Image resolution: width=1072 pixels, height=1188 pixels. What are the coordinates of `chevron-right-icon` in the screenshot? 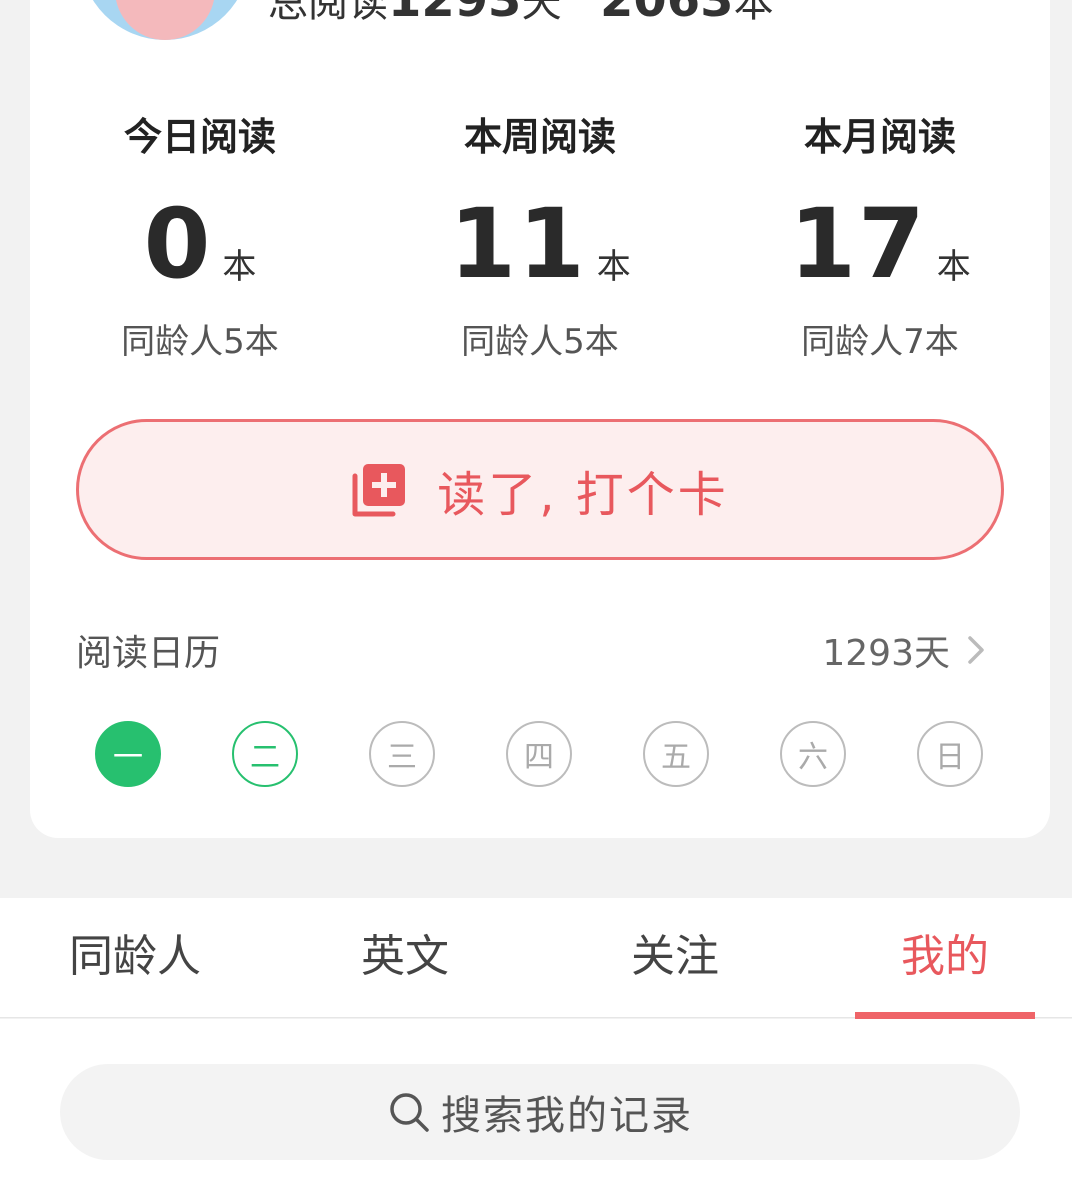 It's located at (976, 650).